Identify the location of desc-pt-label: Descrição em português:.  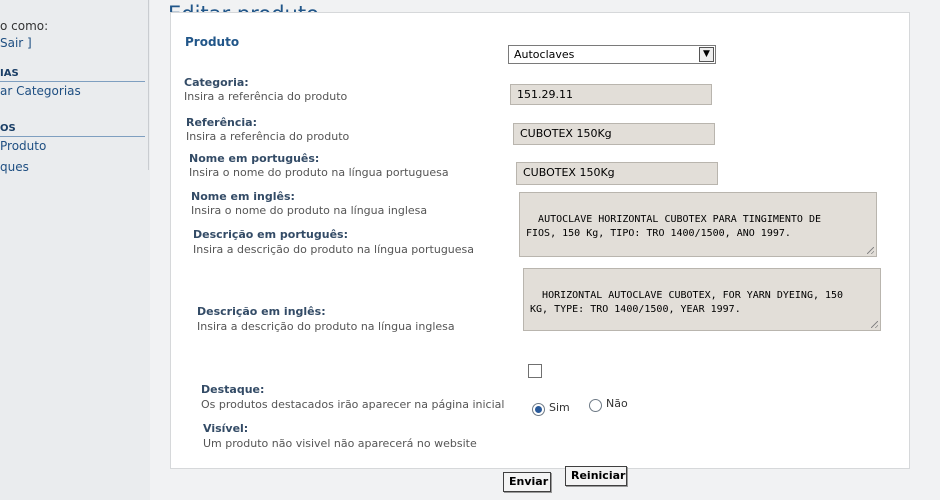
(270, 234).